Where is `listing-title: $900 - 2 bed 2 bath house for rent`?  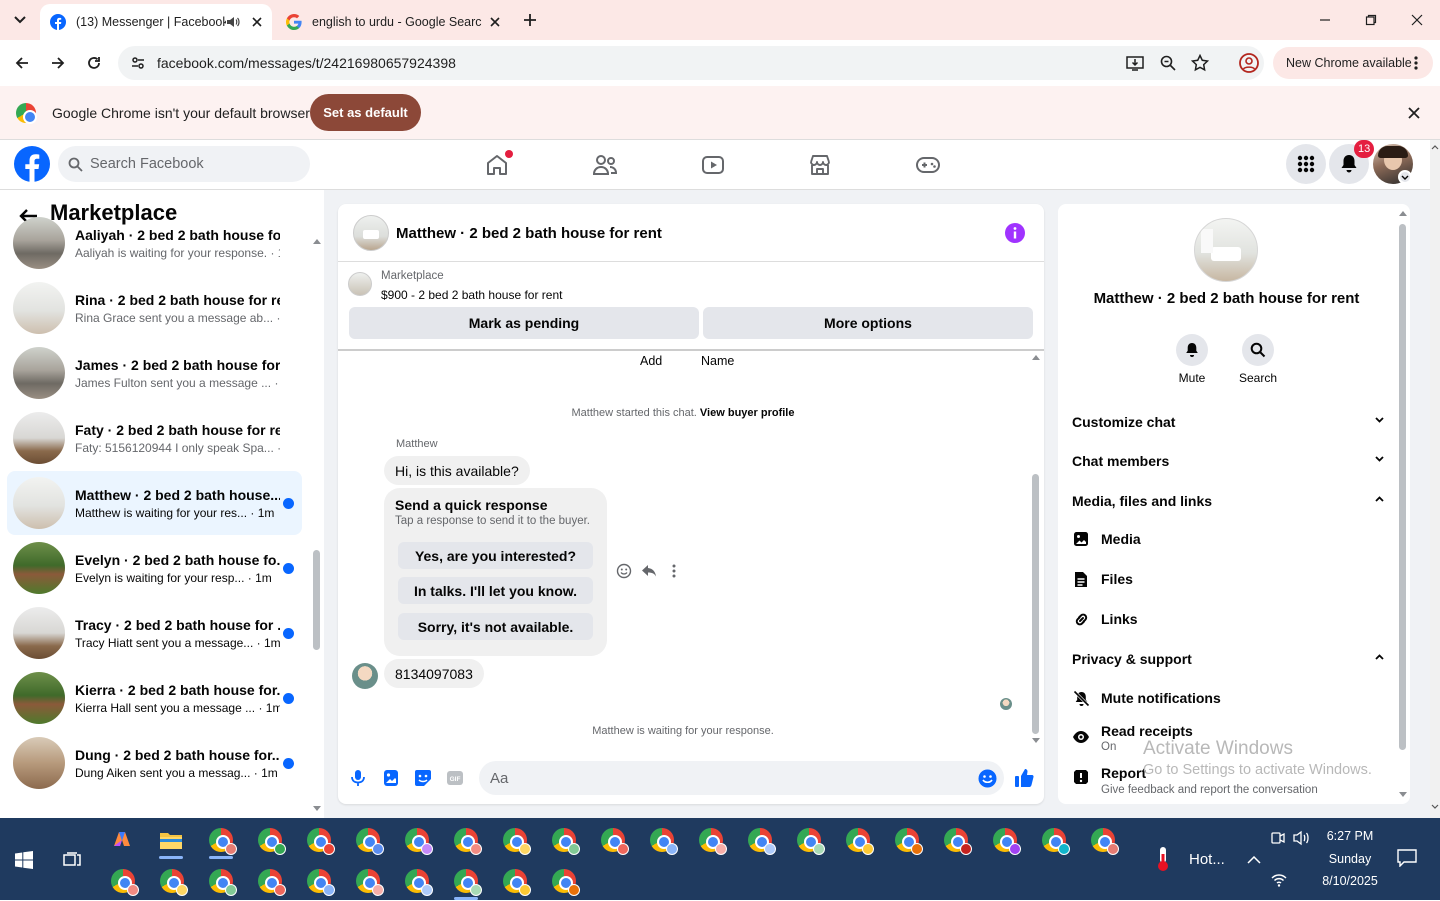
listing-title: $900 - 2 bed 2 bath house for rent is located at coordinates (471, 295).